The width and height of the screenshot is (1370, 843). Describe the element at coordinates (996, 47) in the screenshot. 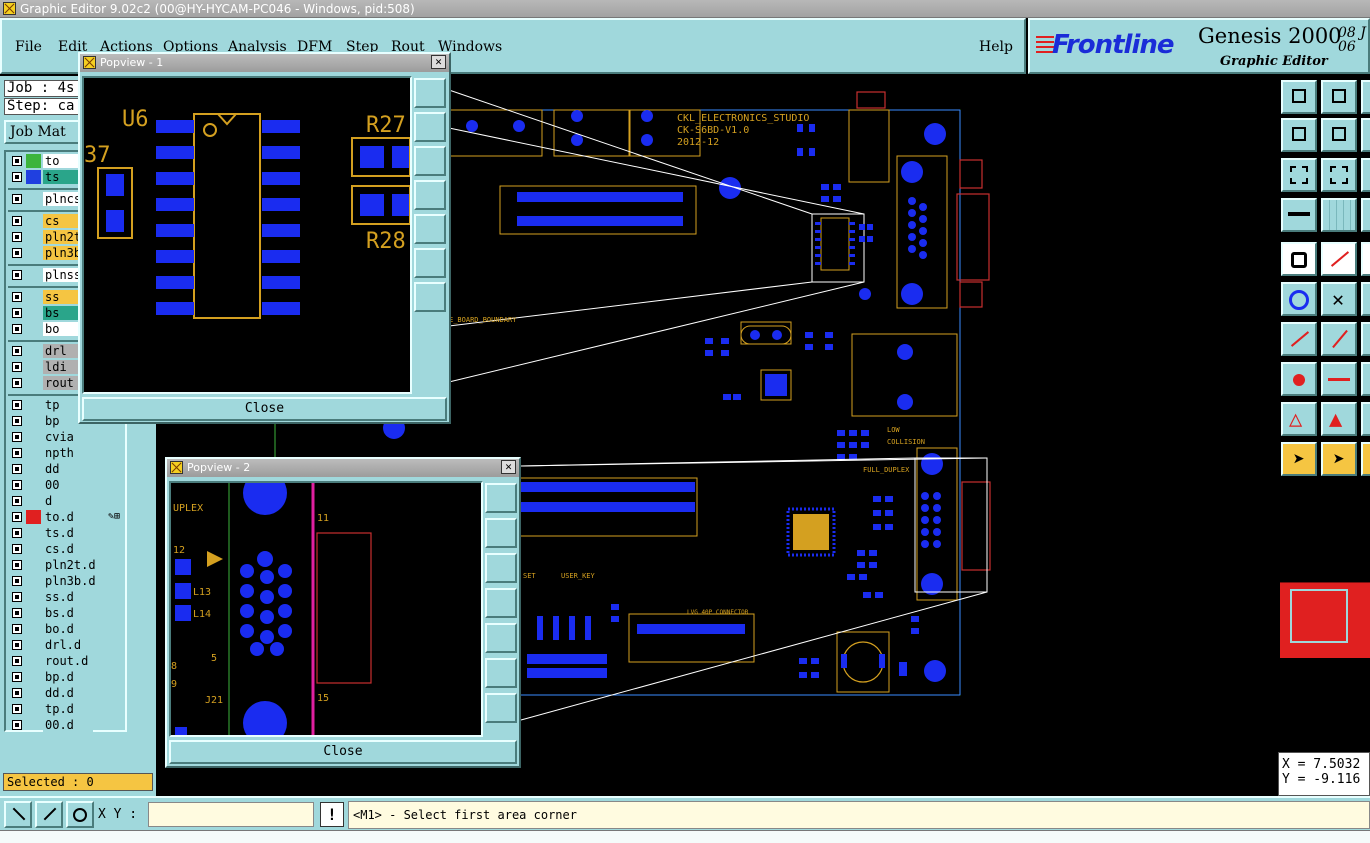

I see `menu-help: Help` at that location.